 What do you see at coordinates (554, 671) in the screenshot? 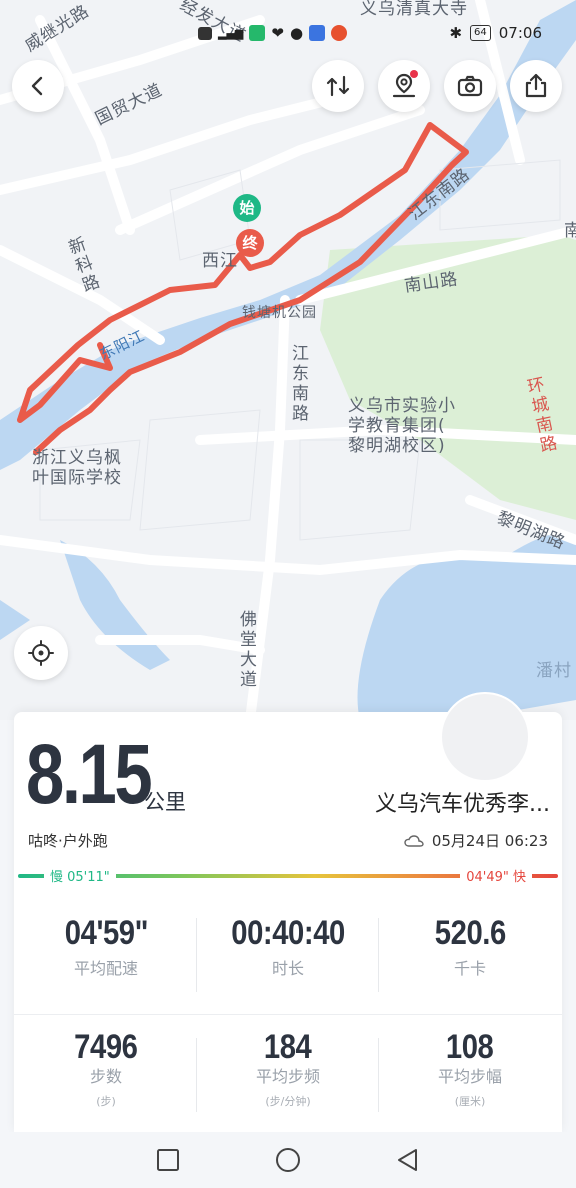
I see `map-label: 潘村` at bounding box center [554, 671].